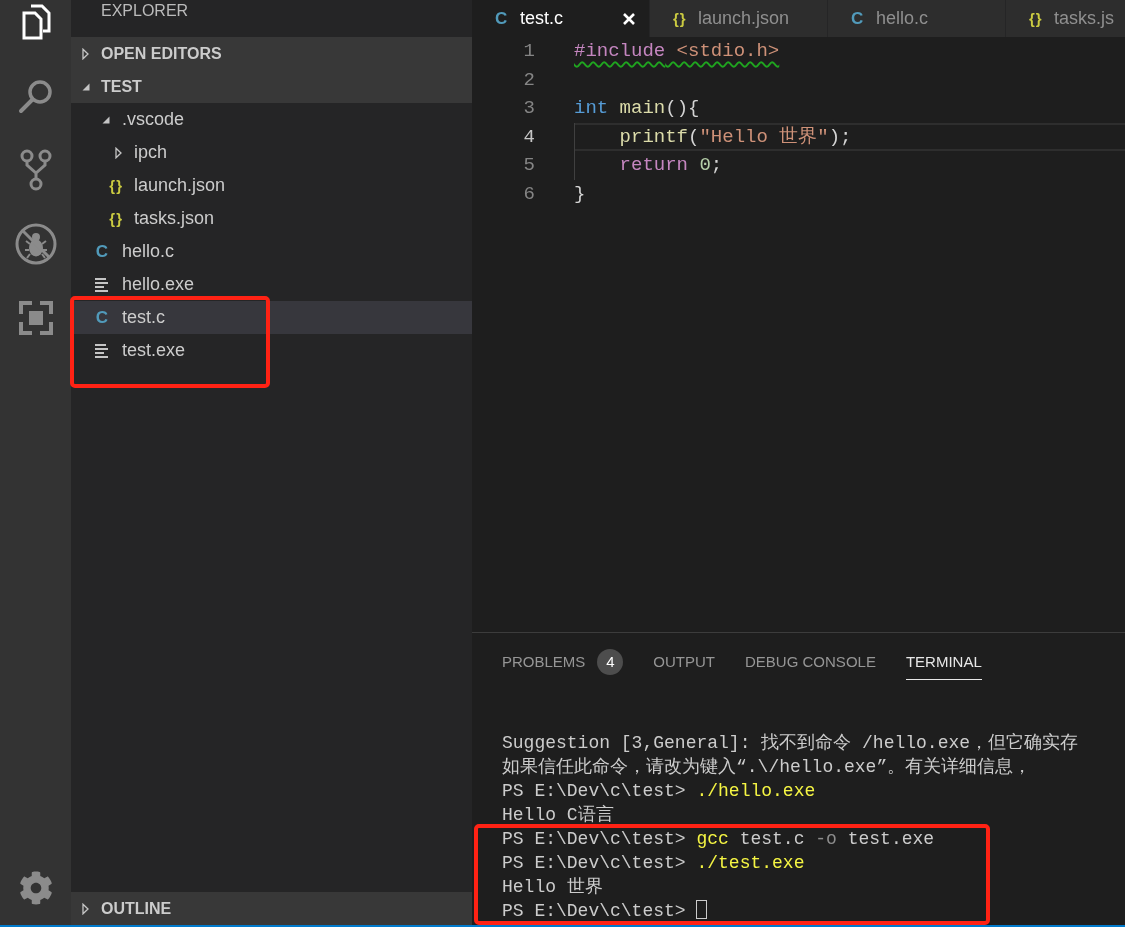 The height and width of the screenshot is (927, 1125). I want to click on count-badge: 4, so click(610, 661).